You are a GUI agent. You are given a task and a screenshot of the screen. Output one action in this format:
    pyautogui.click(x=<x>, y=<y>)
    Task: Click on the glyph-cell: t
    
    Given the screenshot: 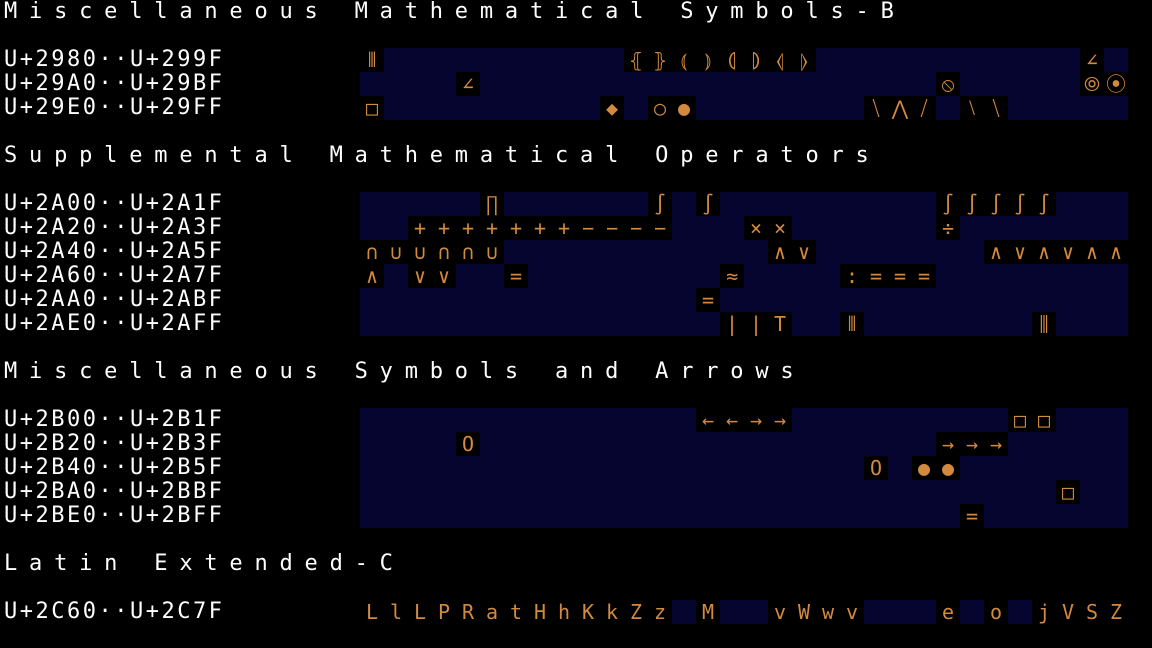 What is the action you would take?
    pyautogui.click(x=516, y=612)
    